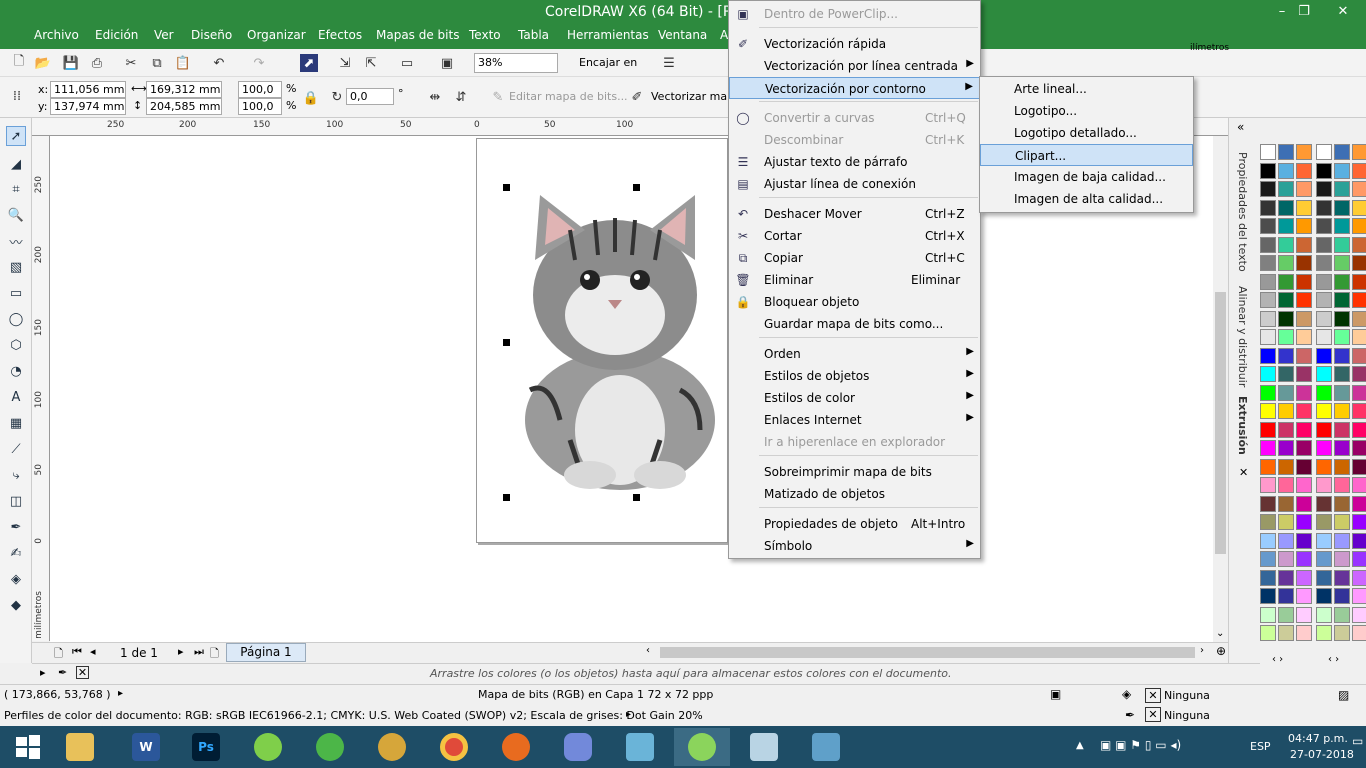  I want to click on menu-item-deshacer-mover: ↶ Deshacer Mover Ctrl+Z, so click(854, 214).